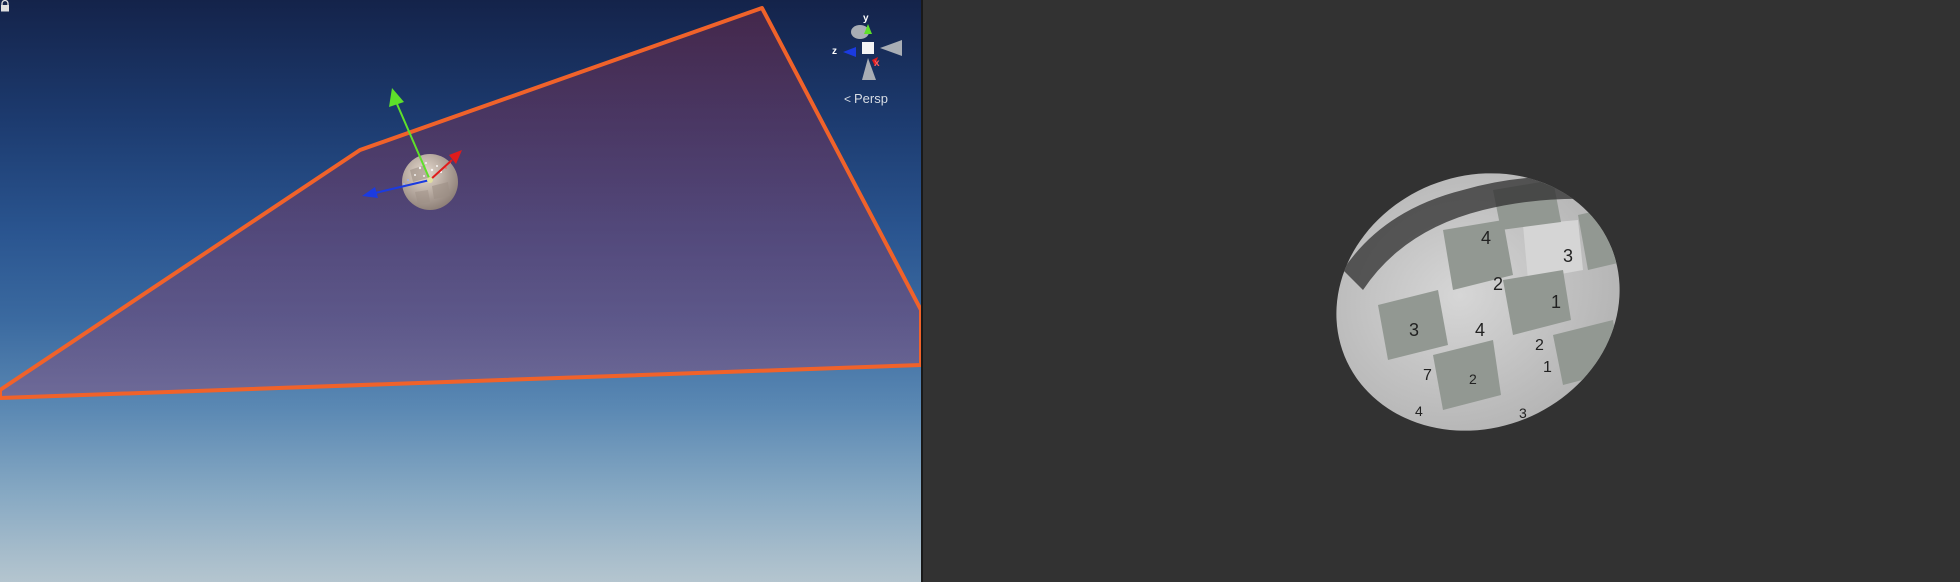 The width and height of the screenshot is (1960, 582). I want to click on preview-sphere: 4 3 2 1 3 4 2 1 7 2 4 3, so click(1483, 302).